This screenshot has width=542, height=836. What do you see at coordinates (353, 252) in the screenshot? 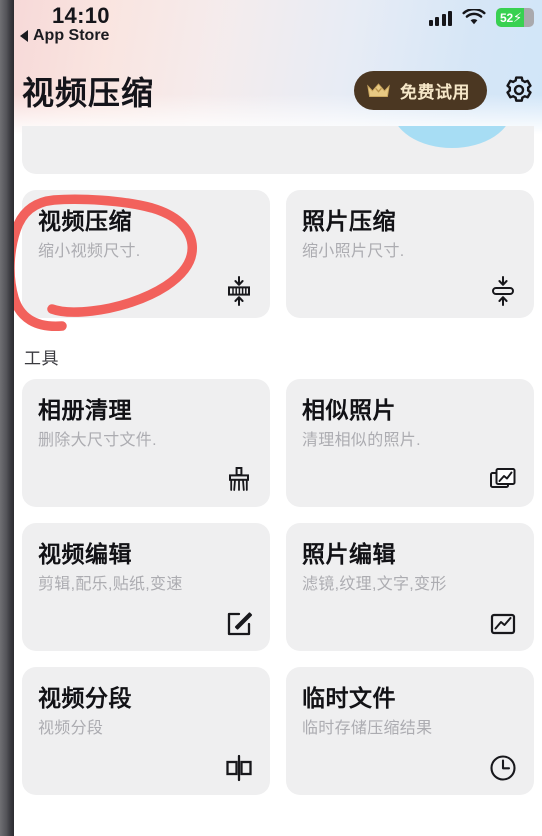
I see `card-subtitle: 缩小照片尺寸.` at bounding box center [353, 252].